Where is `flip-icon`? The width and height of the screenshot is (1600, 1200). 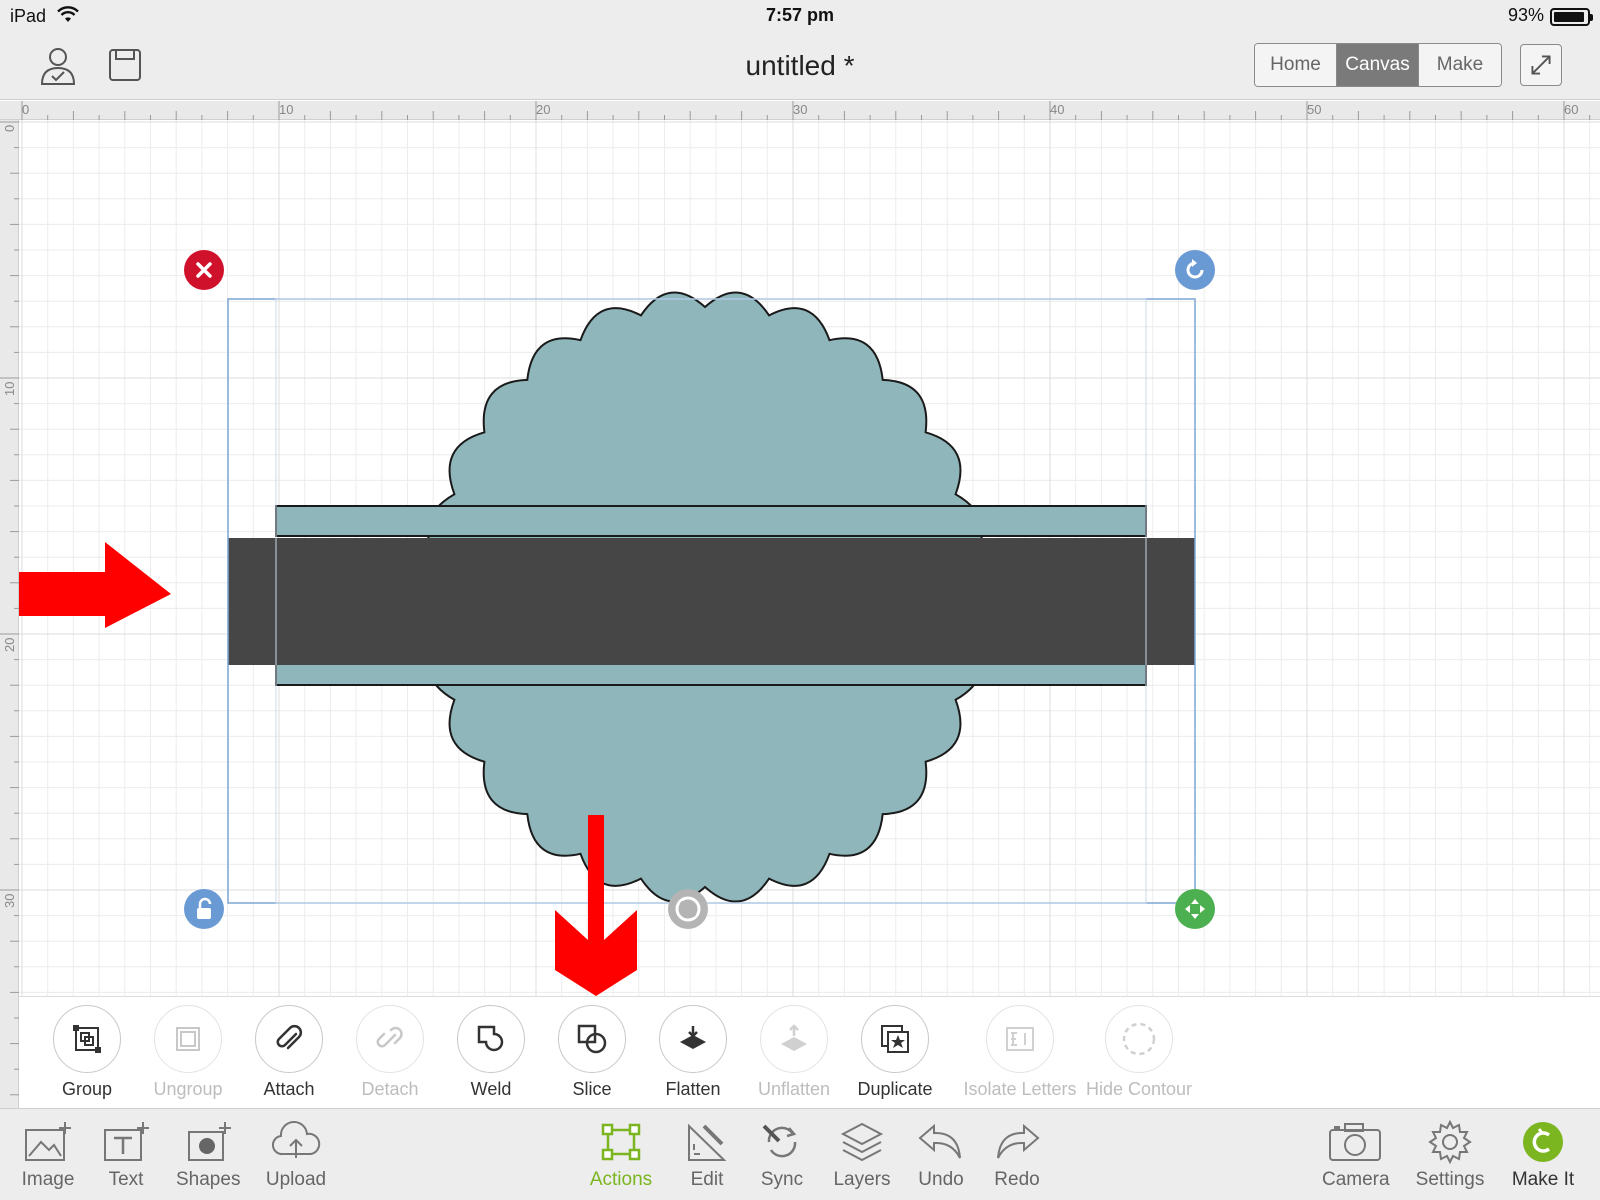
flip-icon is located at coordinates (688, 909).